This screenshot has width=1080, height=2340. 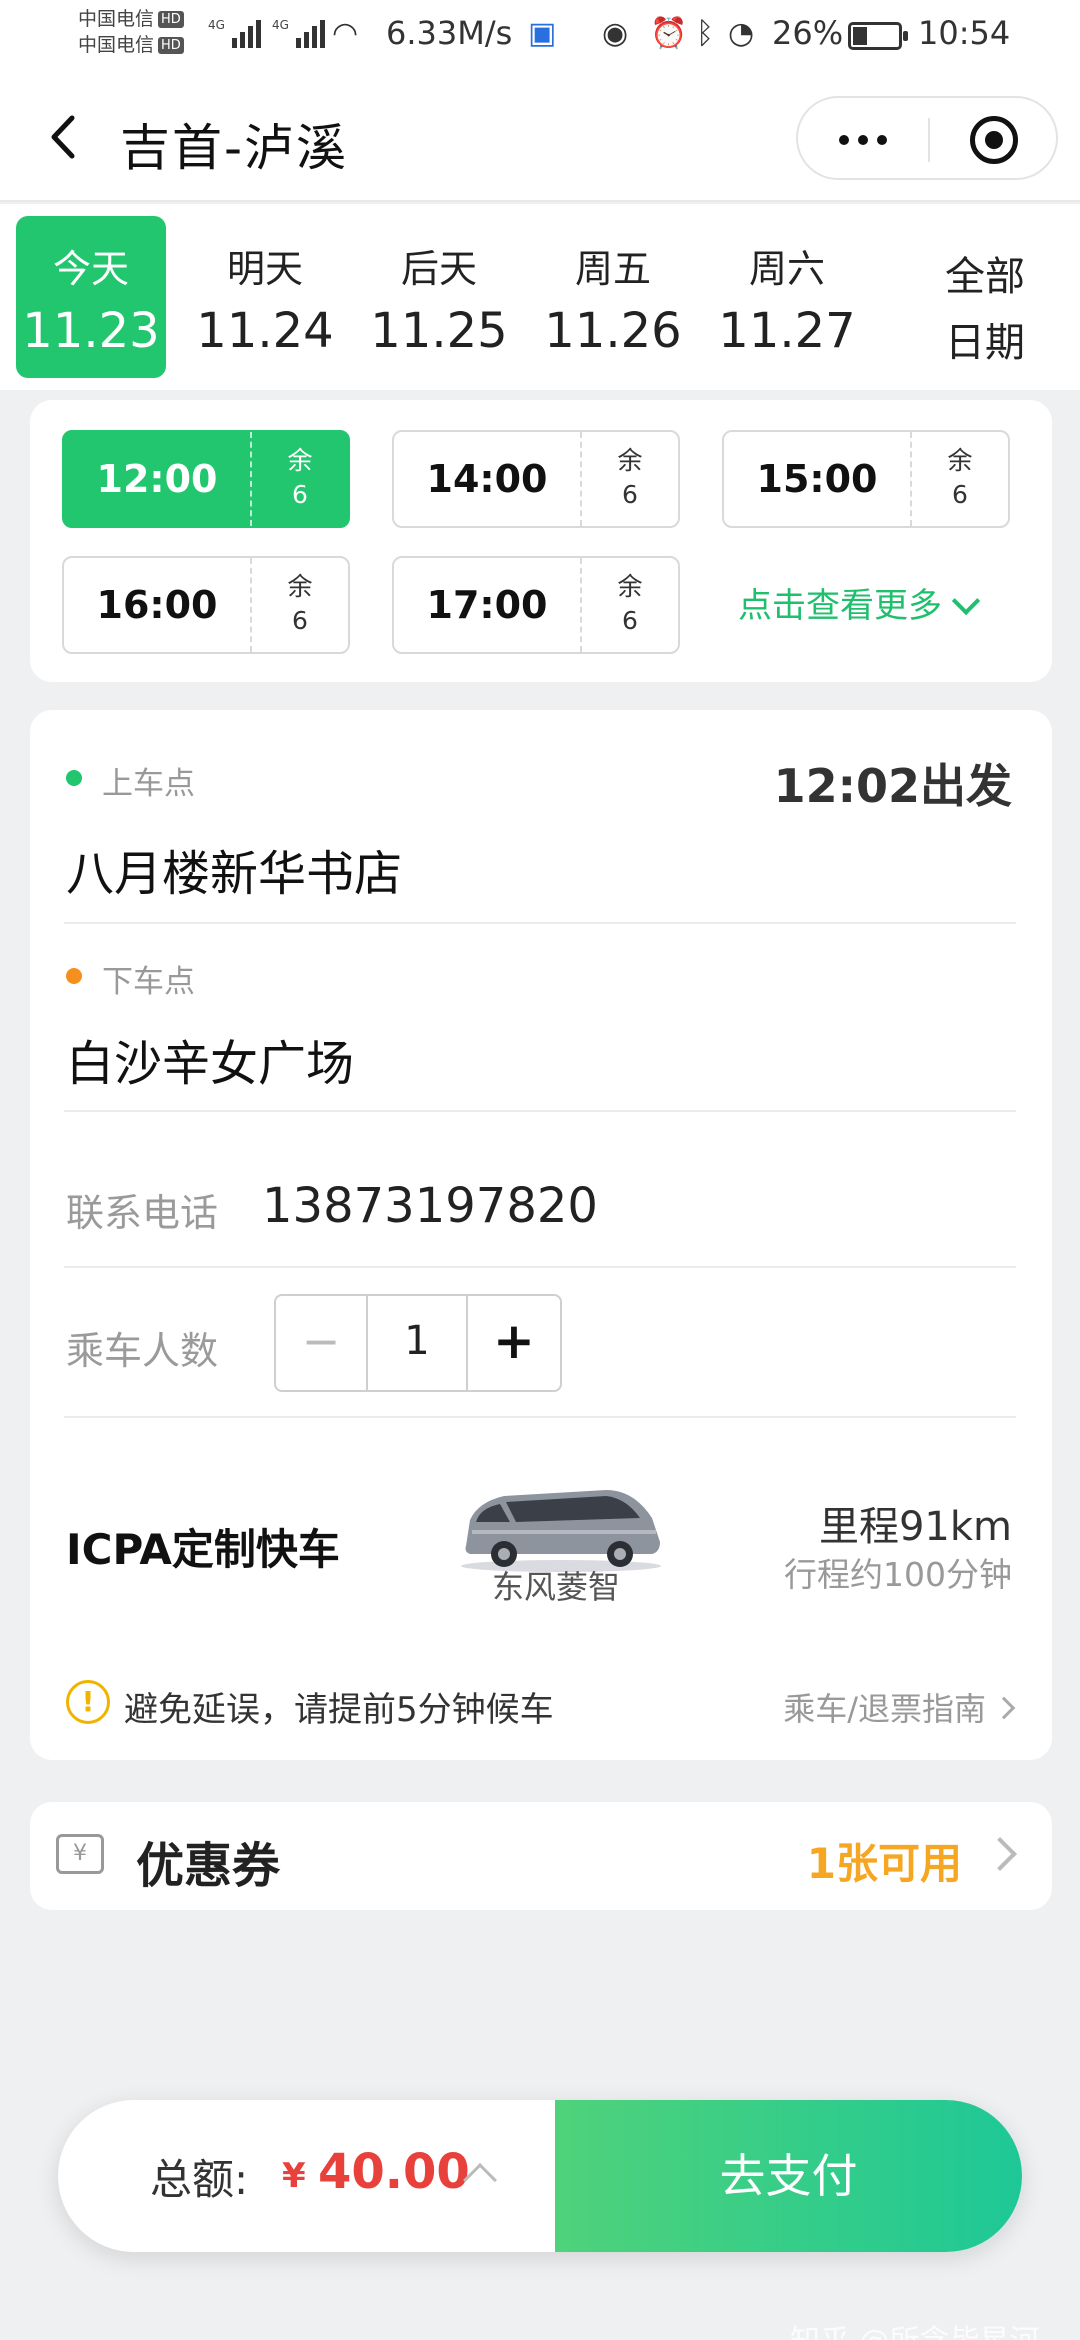 I want to click on date-tab-date: 11.24, so click(x=265, y=331).